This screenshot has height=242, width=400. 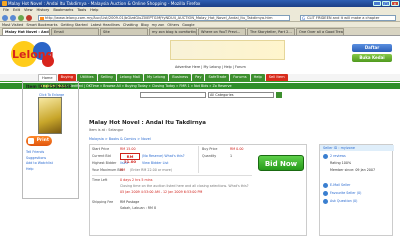 I want to click on nav-safetrade: SafeTrade, so click(x=217, y=77).